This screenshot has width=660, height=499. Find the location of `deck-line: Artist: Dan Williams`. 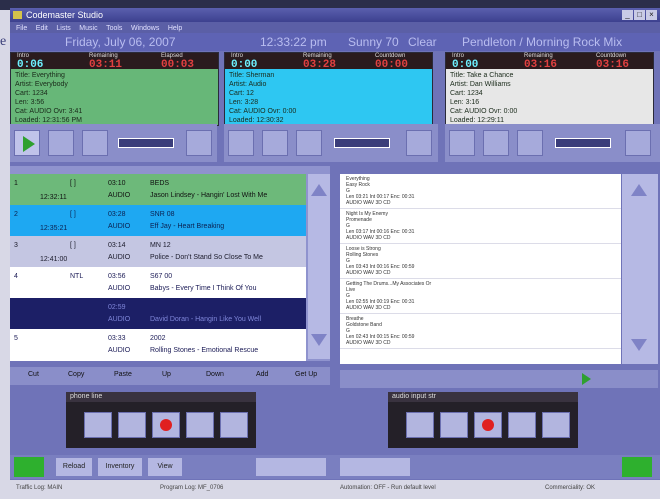

deck-line: Artist: Dan Williams is located at coordinates (480, 84).